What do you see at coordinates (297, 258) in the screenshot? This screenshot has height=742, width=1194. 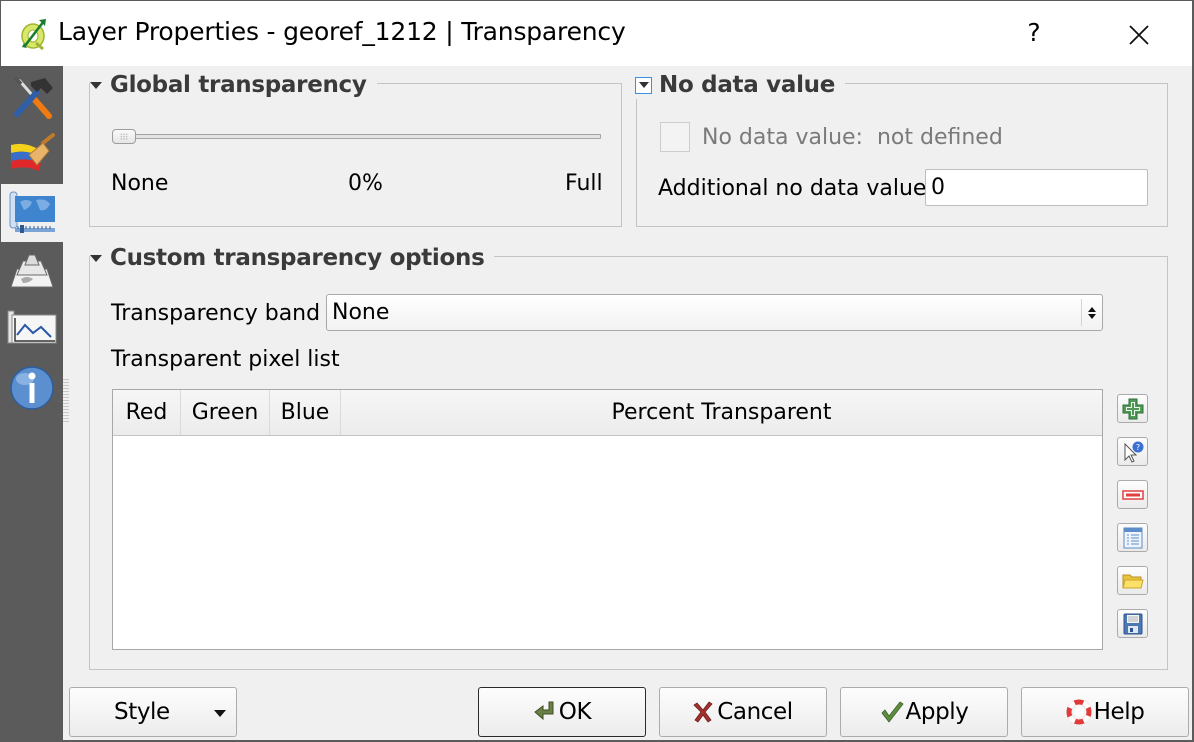 I see `custom-transparency-title: Custom transparency options` at bounding box center [297, 258].